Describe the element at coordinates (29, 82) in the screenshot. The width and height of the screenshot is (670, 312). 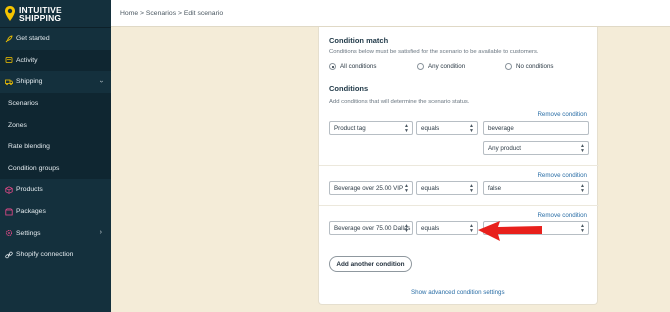
I see `sidebar-item-label: Shipping` at that location.